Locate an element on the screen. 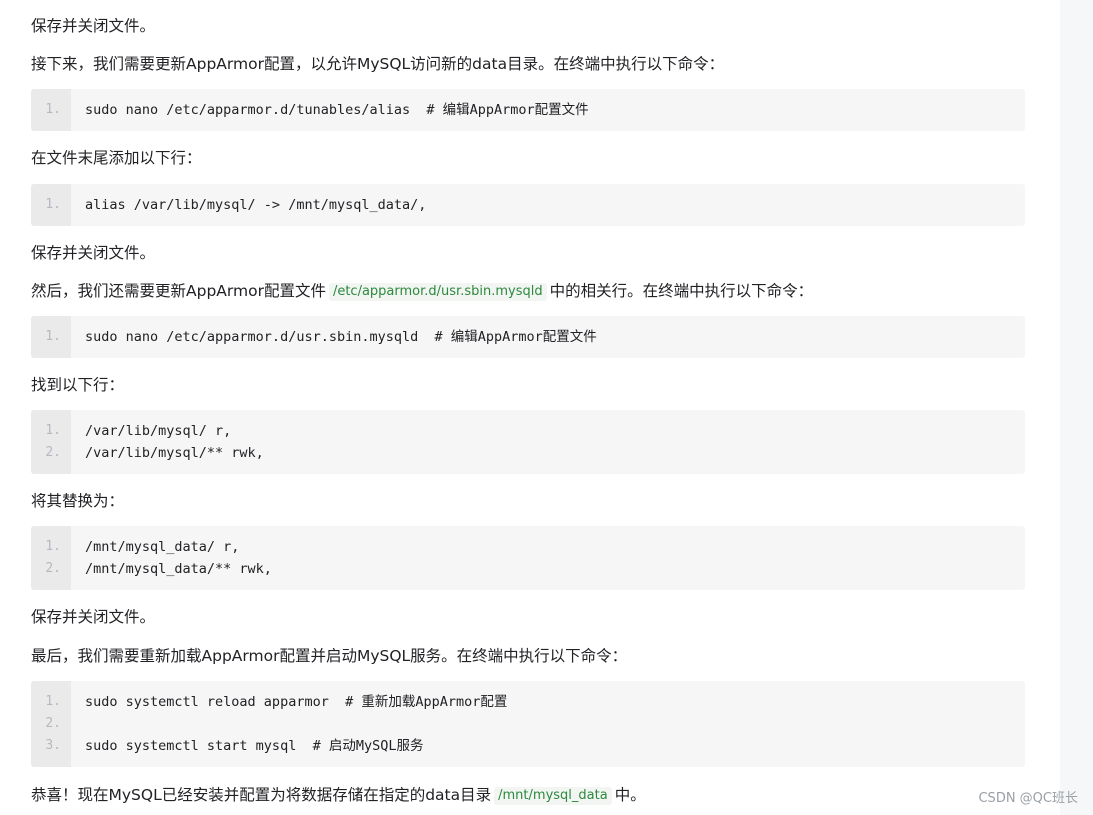  paragraph-text: 恭喜！现在MySQL已经安装并配置为将数据存储在指定的data目录 is located at coordinates (261, 795).